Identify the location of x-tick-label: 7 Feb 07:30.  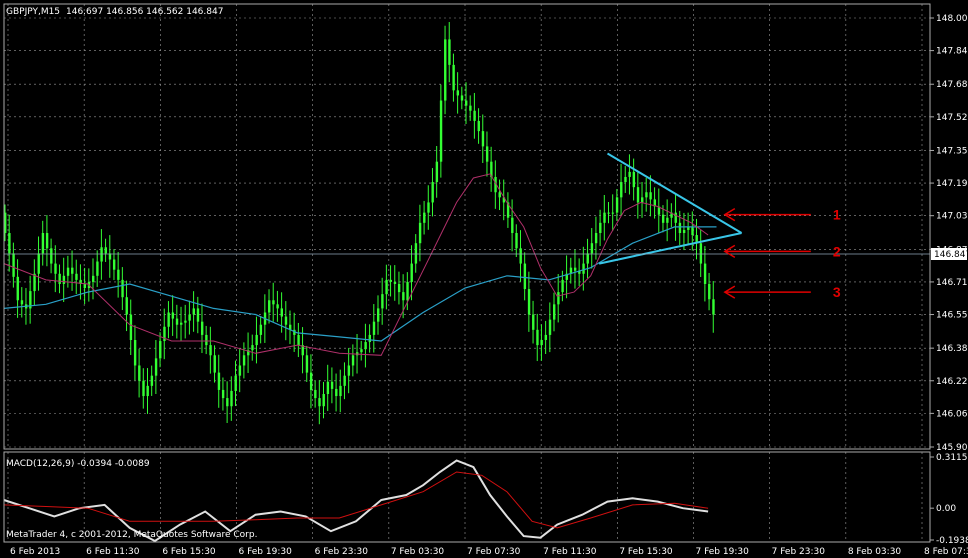
(494, 552).